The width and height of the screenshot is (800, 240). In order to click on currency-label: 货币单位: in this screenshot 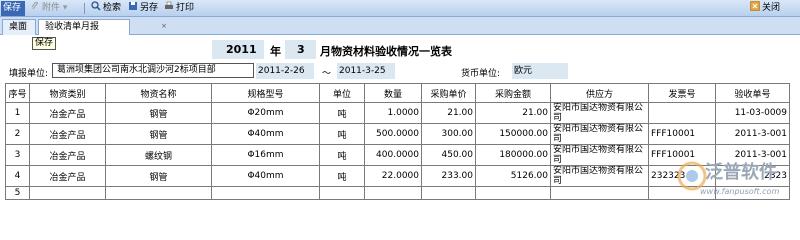, I will do `click(481, 74)`.